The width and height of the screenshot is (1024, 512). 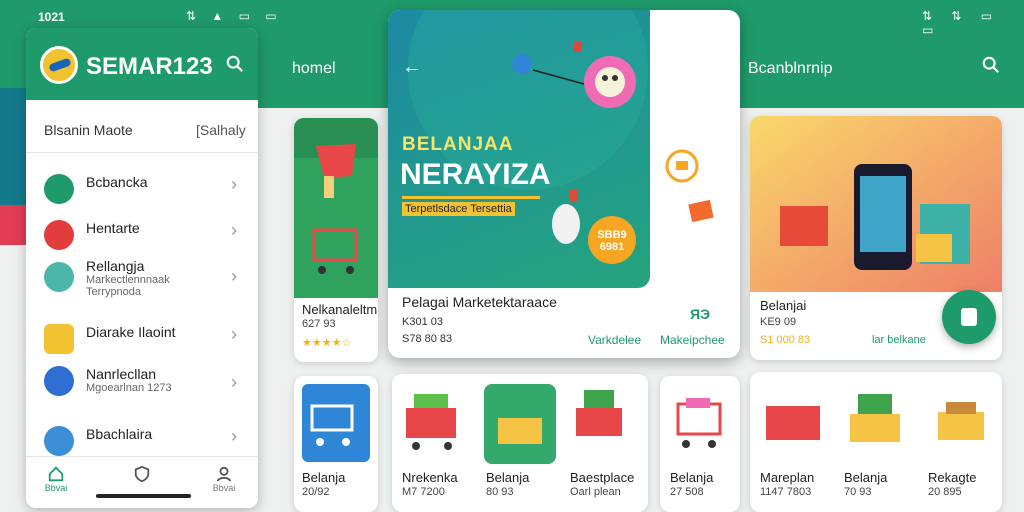 I want to click on drawer-item-bcbancka: Bcbancka ›, so click(x=142, y=190).